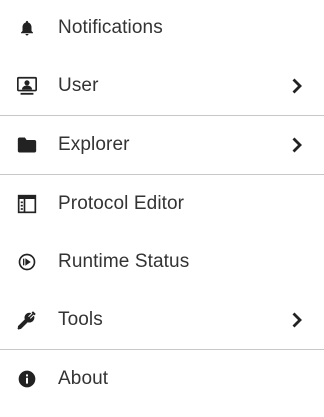 The height and width of the screenshot is (417, 324). Describe the element at coordinates (78, 85) in the screenshot. I see `menu-item-label: User` at that location.